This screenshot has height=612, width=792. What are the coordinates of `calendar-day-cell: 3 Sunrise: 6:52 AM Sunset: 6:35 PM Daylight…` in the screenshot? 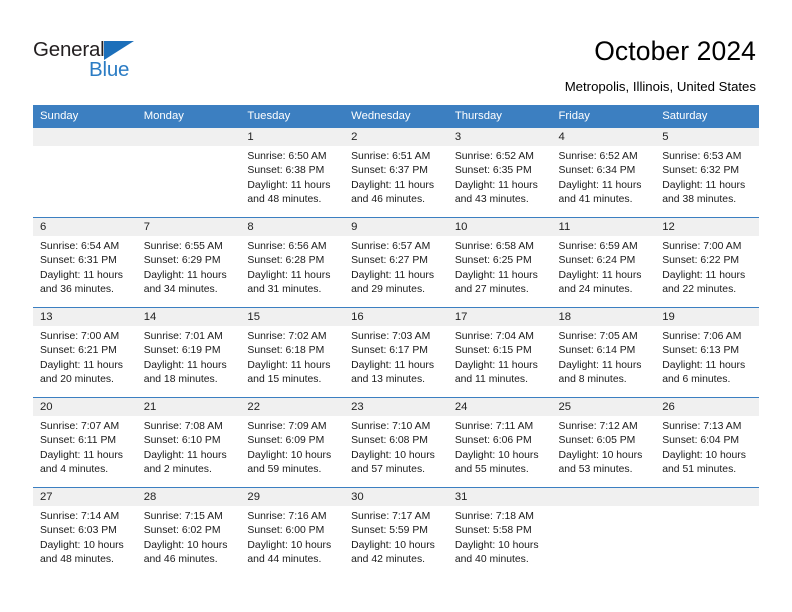 It's located at (499, 173).